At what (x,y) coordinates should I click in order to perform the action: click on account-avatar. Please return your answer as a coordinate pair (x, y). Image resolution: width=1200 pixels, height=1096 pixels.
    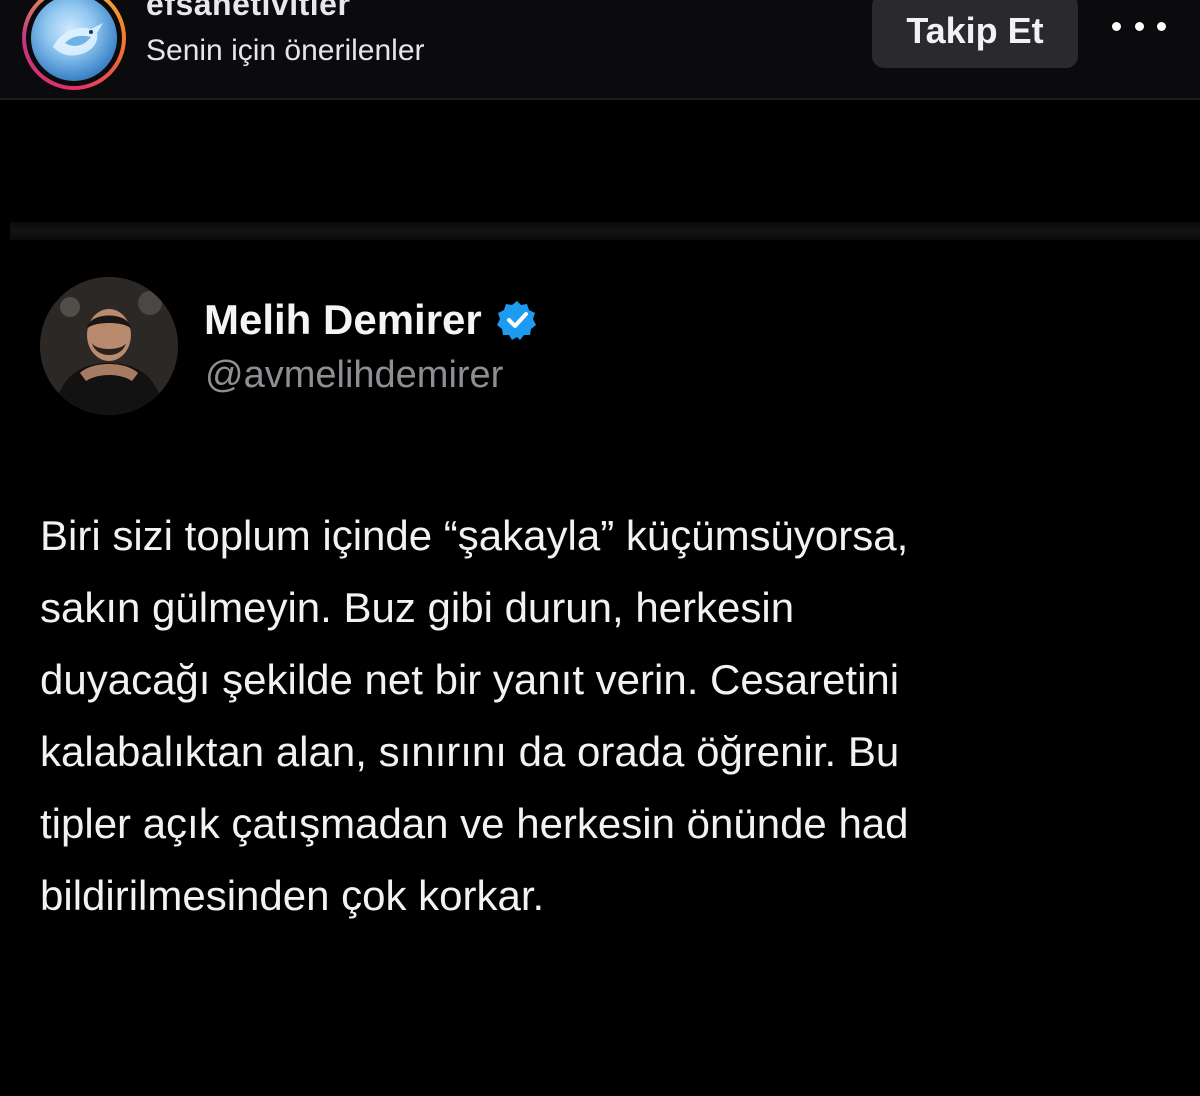
    Looking at the image, I should click on (74, 45).